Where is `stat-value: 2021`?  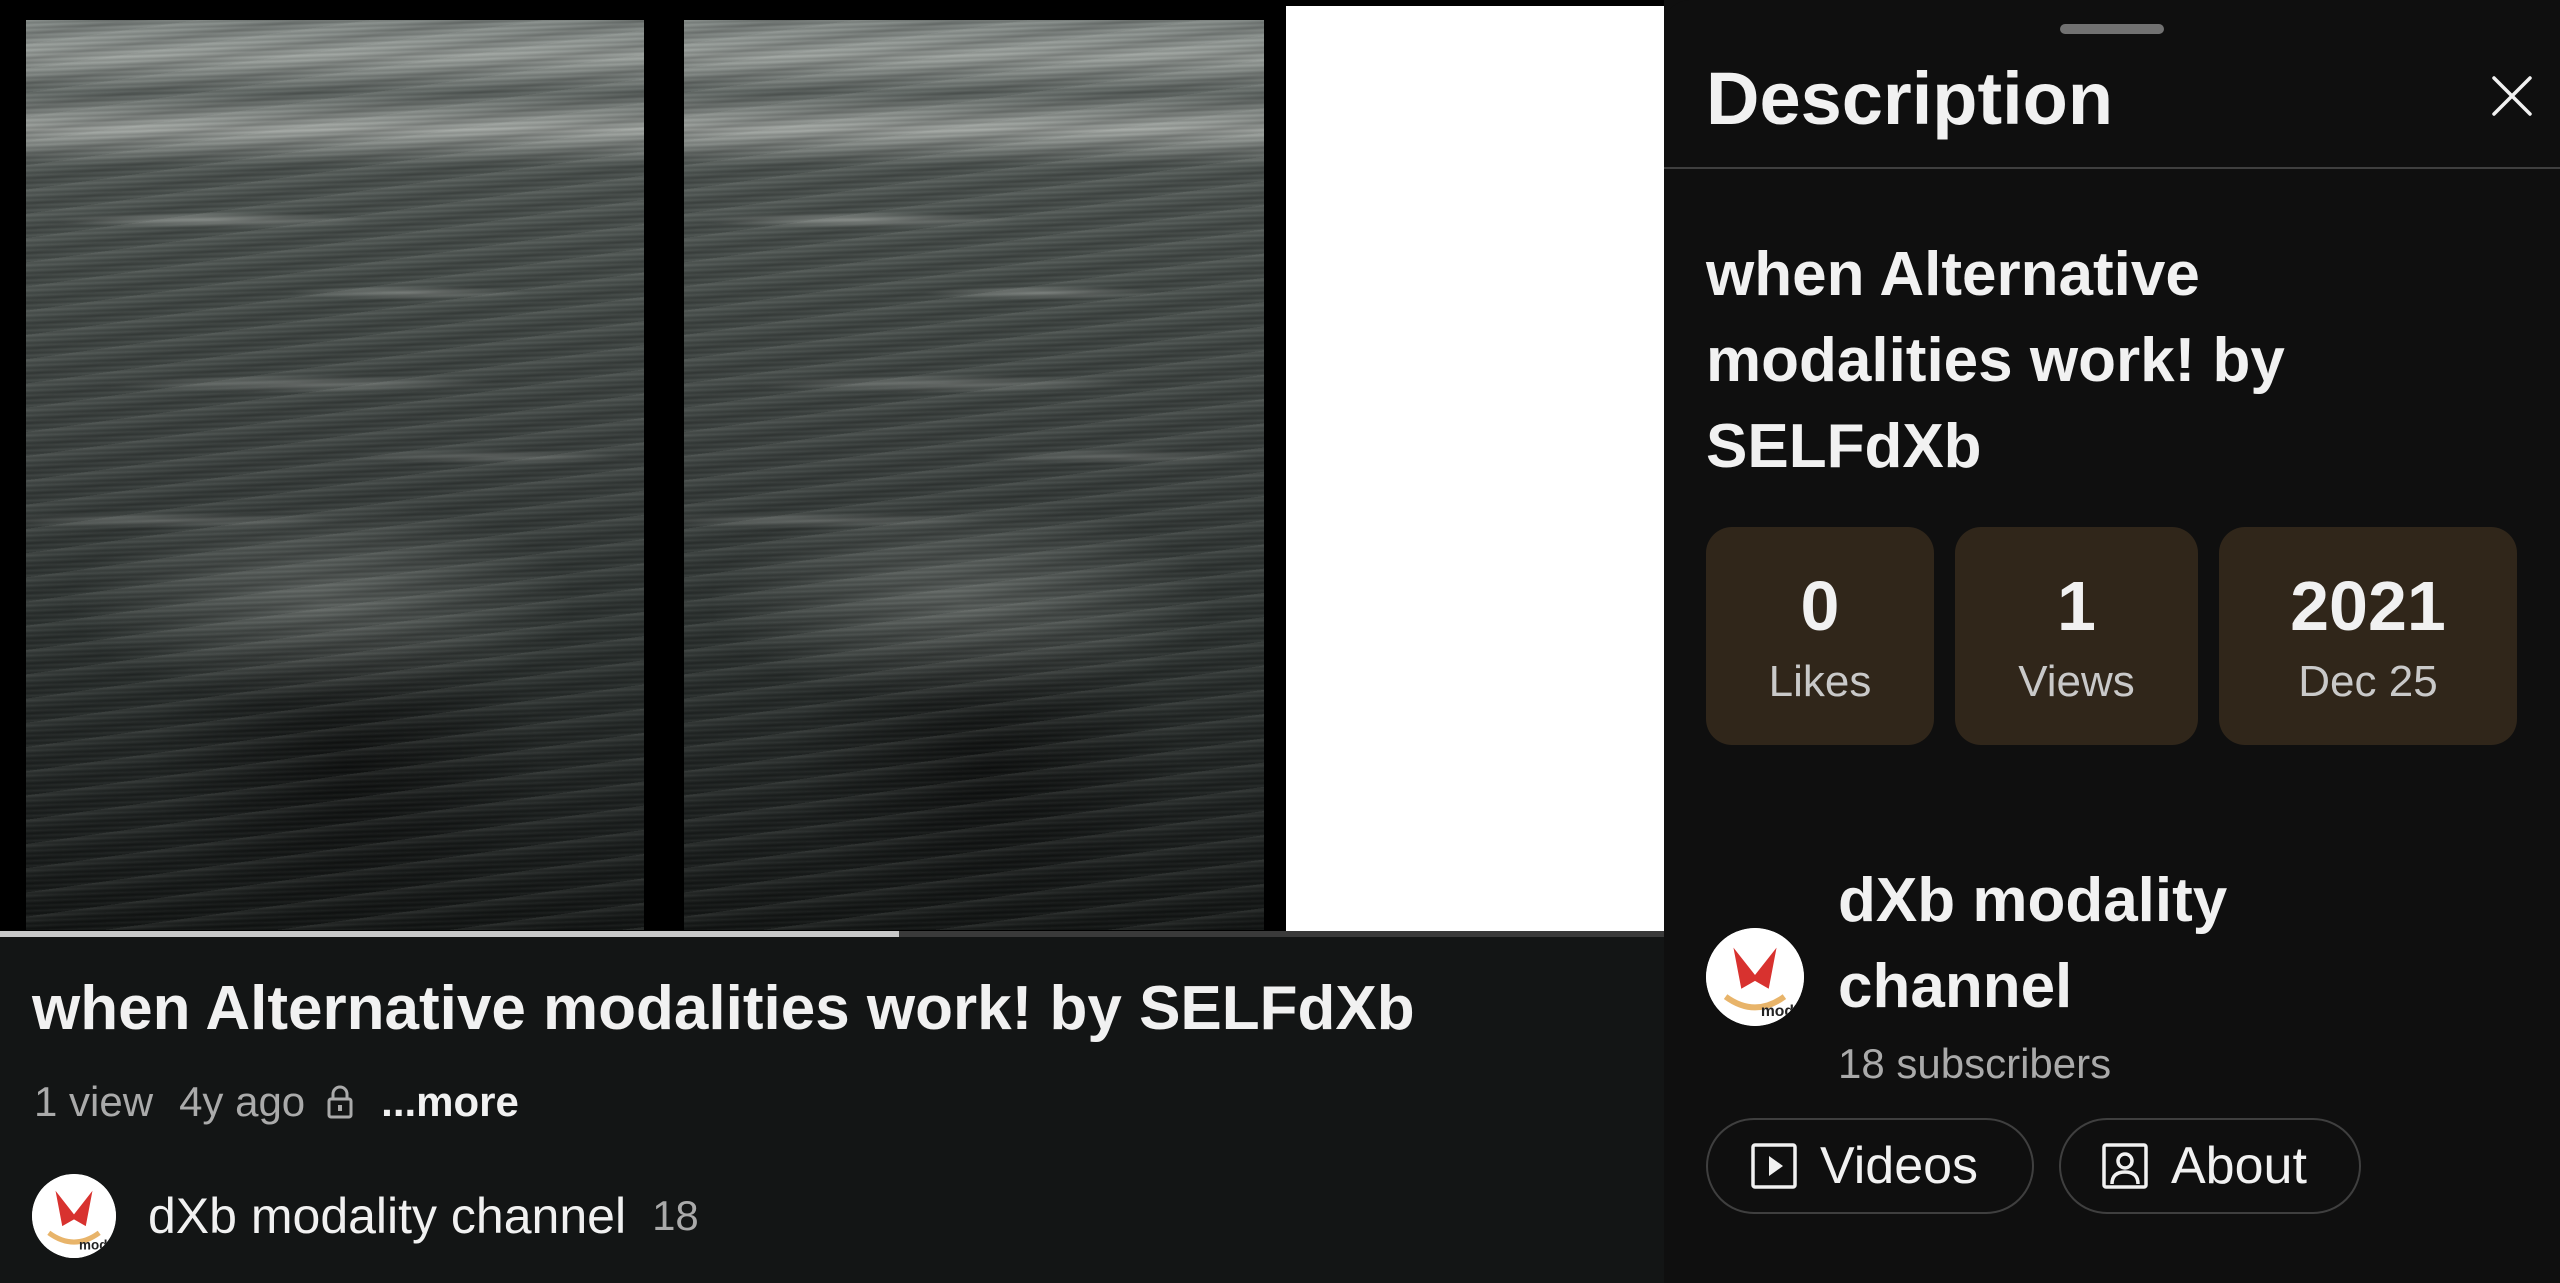 stat-value: 2021 is located at coordinates (2368, 606).